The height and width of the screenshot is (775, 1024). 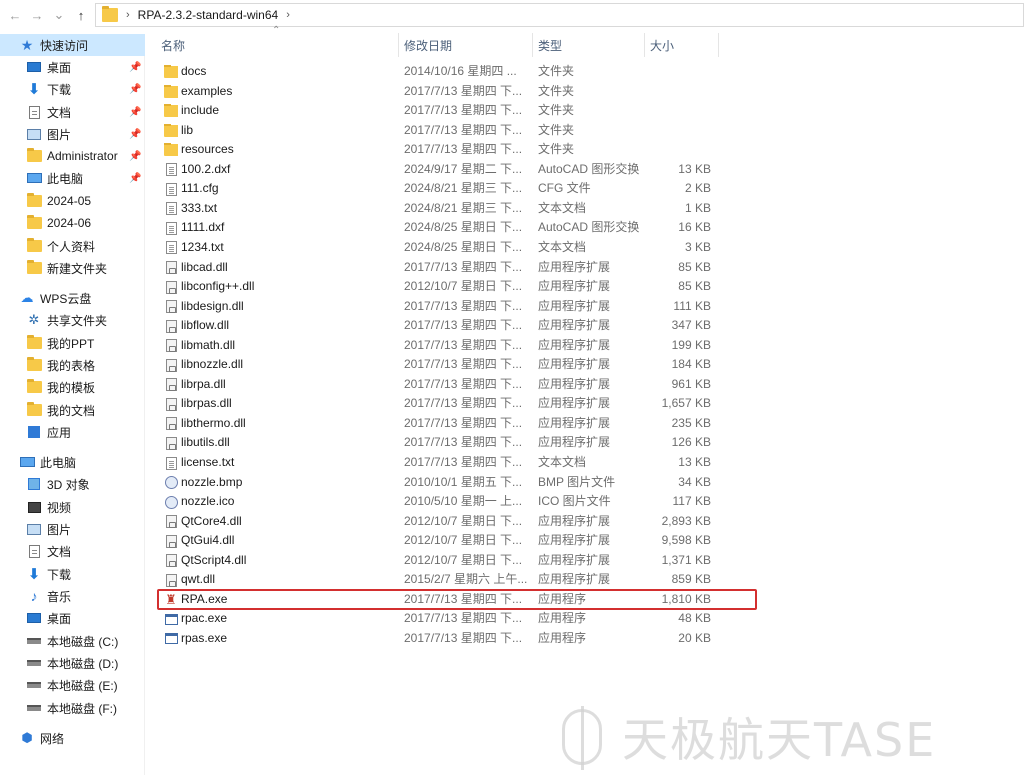 I want to click on sidebar-item: ★ 快速访问, so click(x=72, y=45).